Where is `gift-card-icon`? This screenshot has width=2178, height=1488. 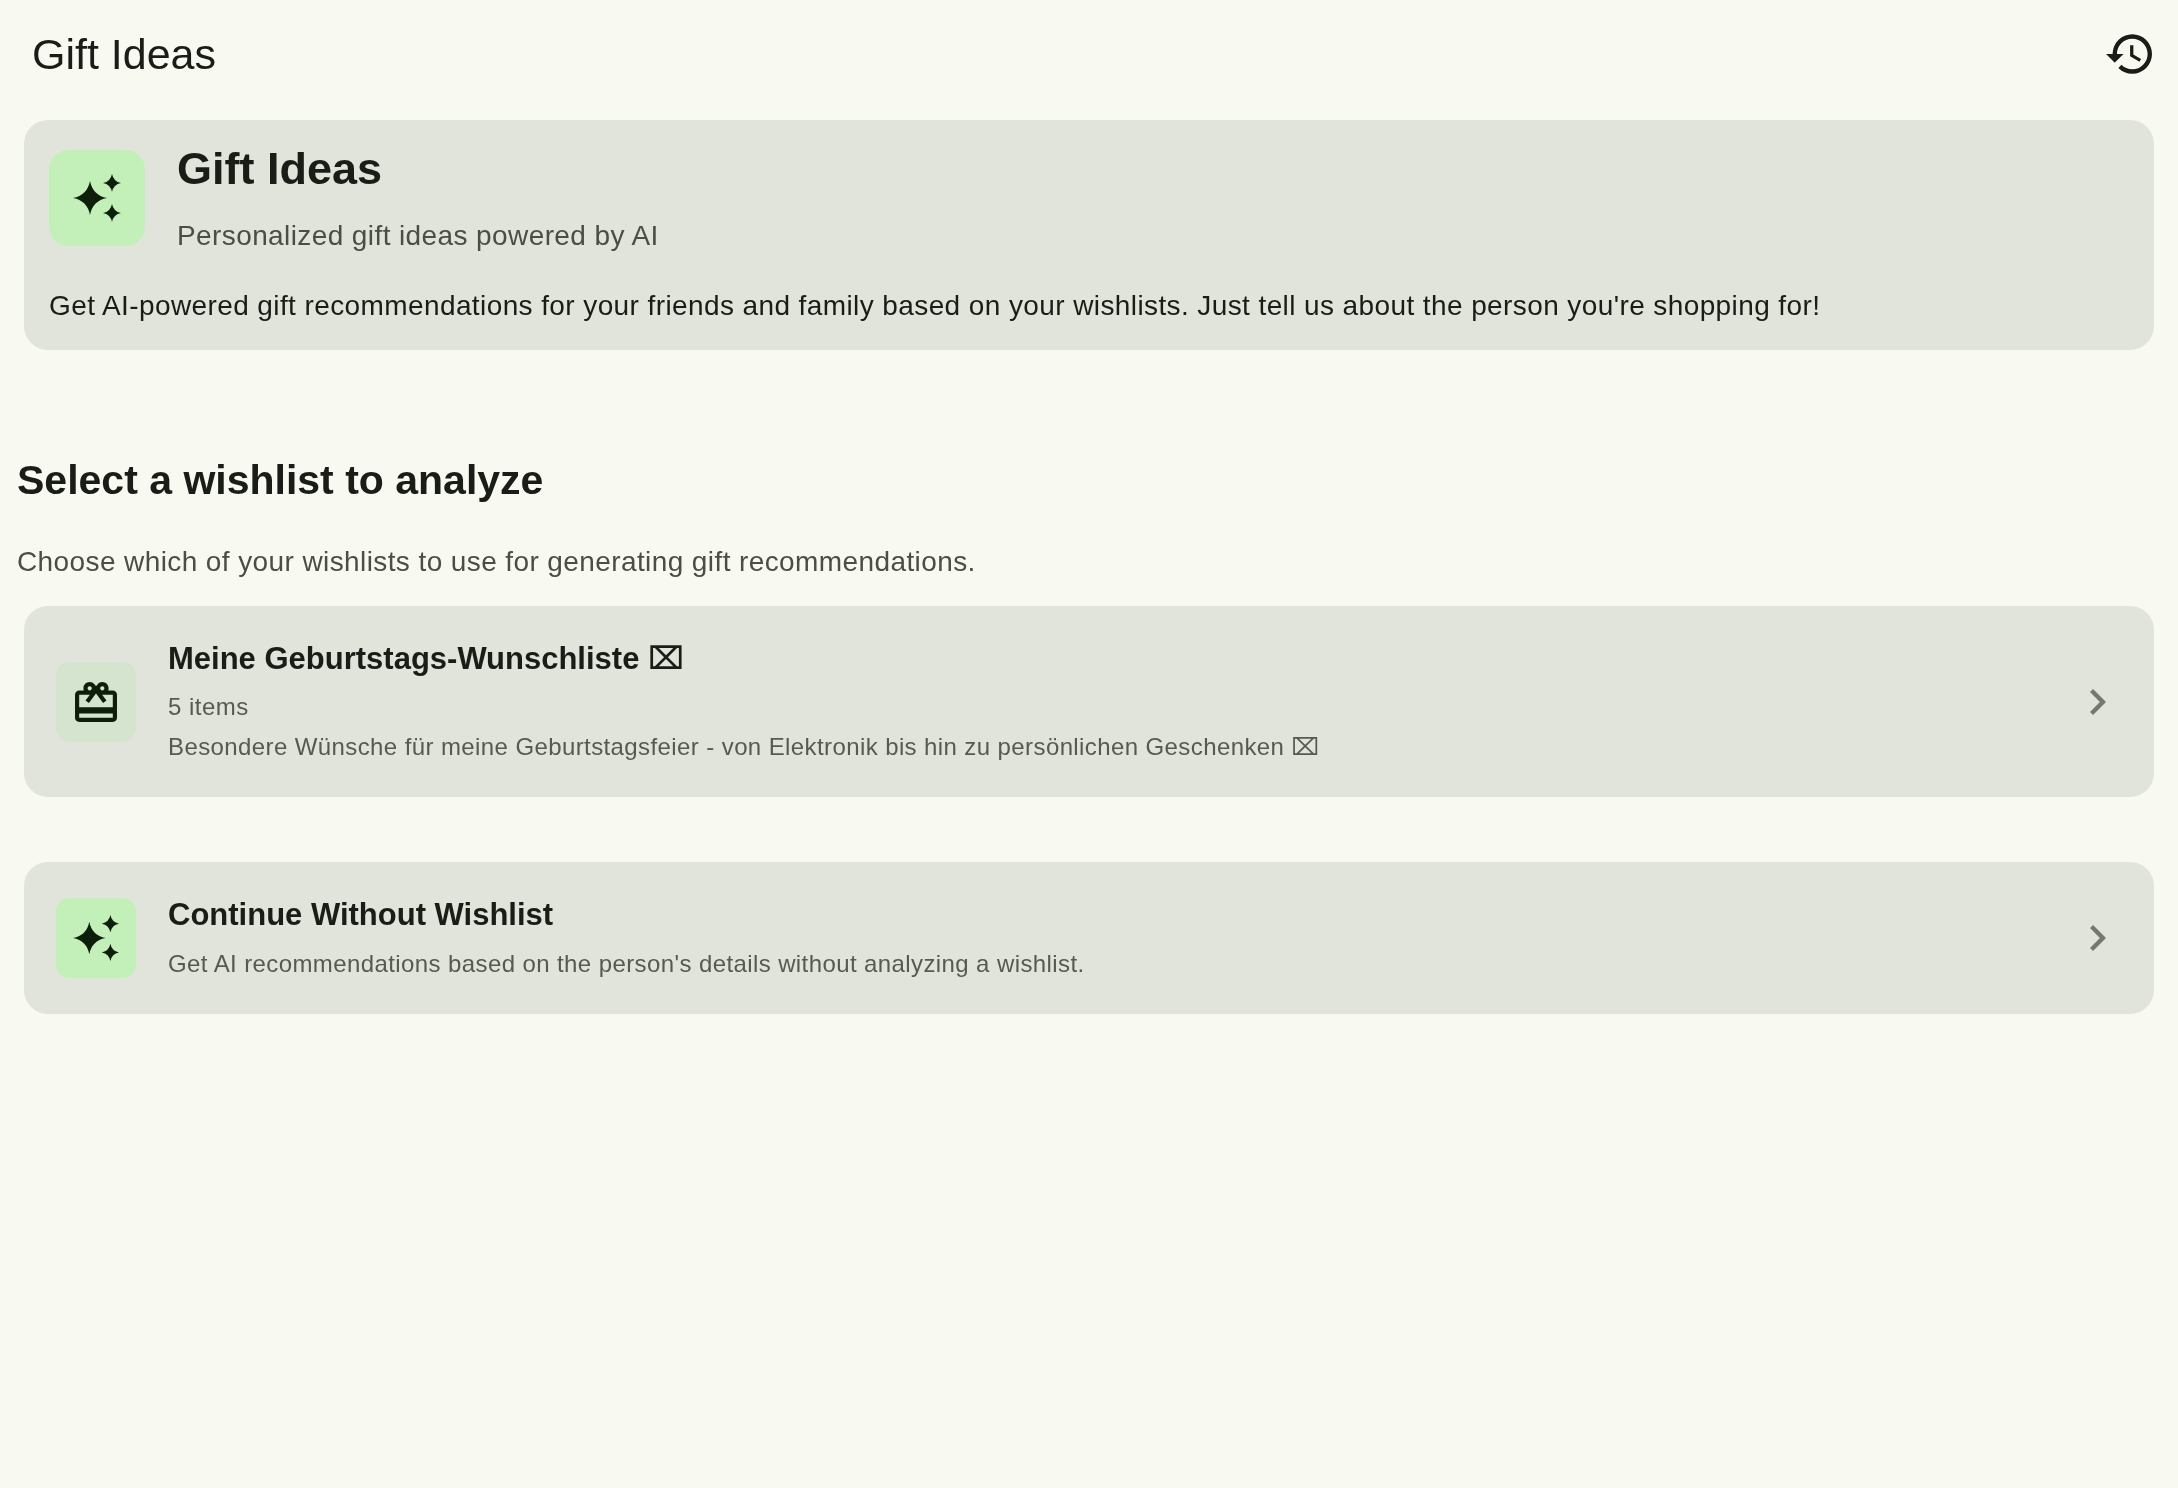 gift-card-icon is located at coordinates (96, 701).